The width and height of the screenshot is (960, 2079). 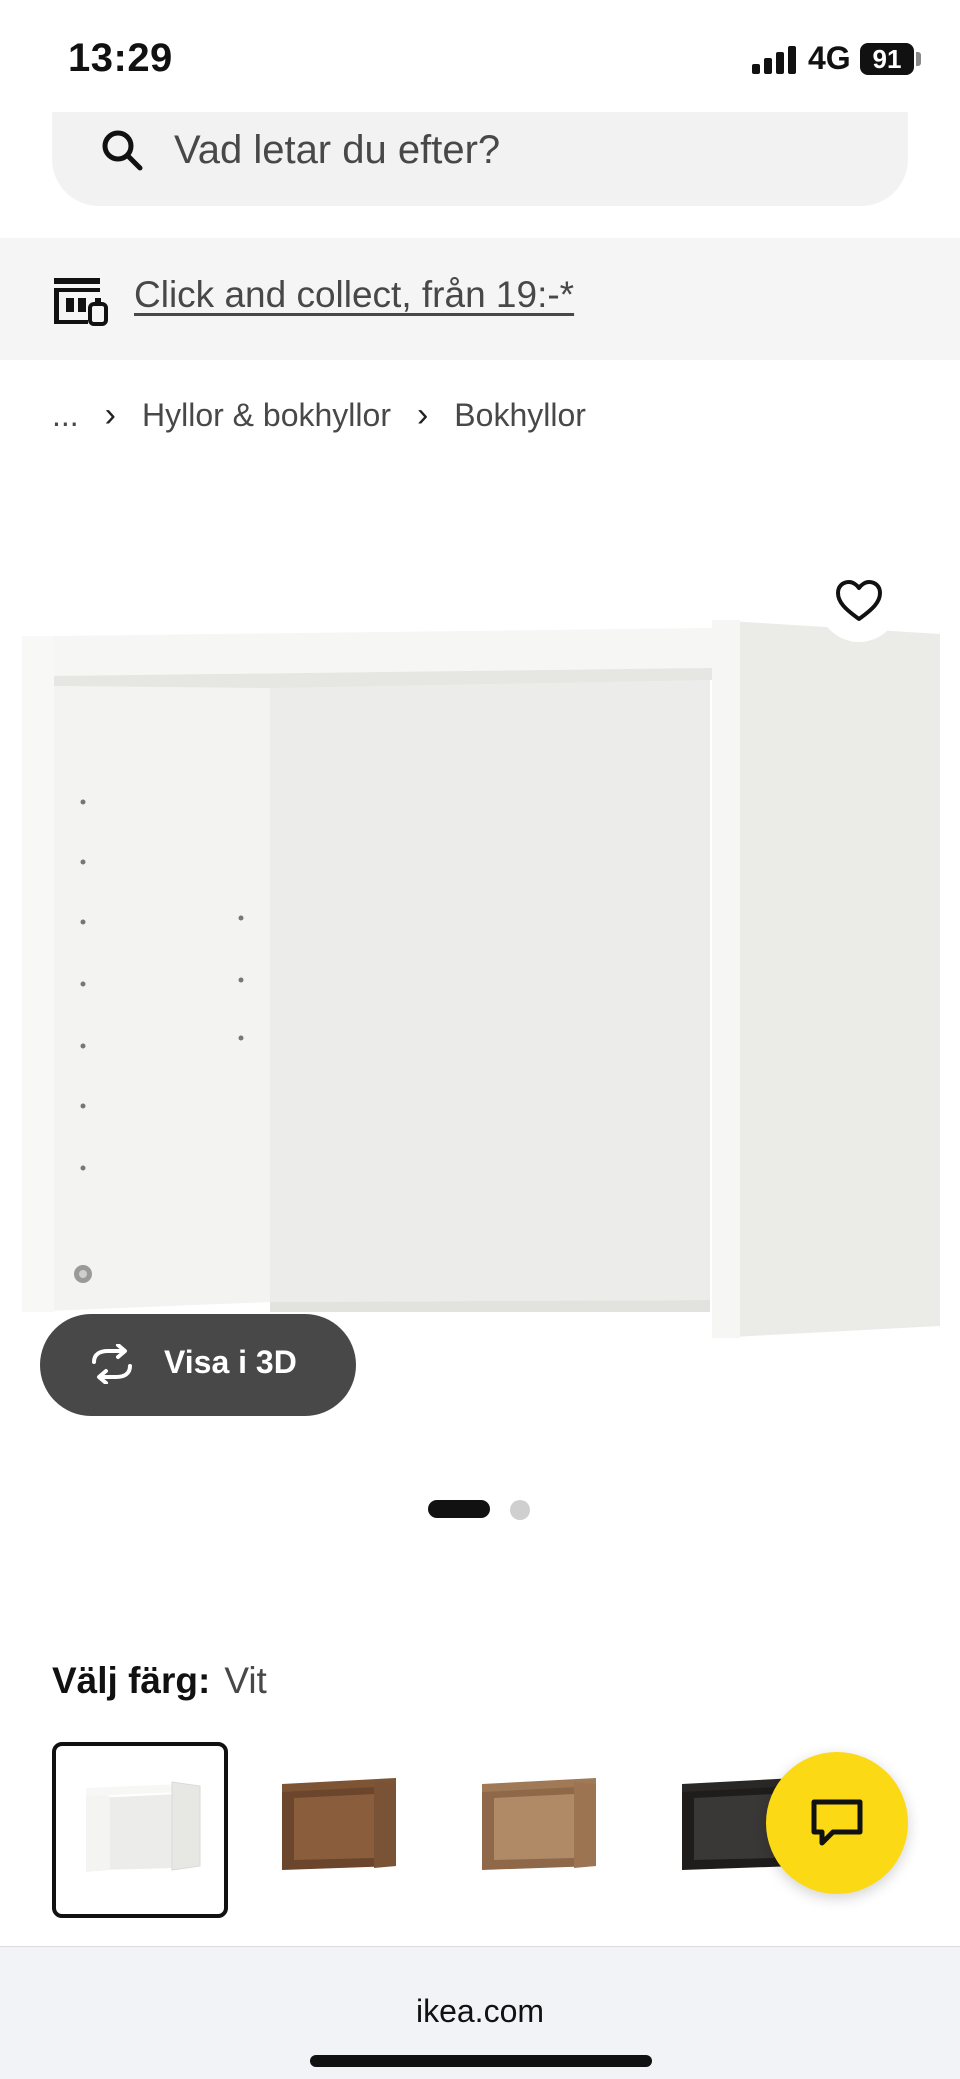 What do you see at coordinates (81, 302) in the screenshot?
I see `store-icon` at bounding box center [81, 302].